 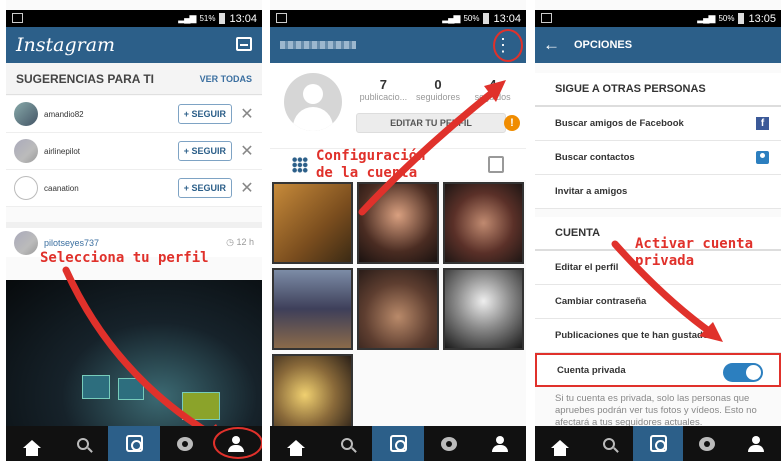 I want to click on annotation-circle, so click(x=237, y=443).